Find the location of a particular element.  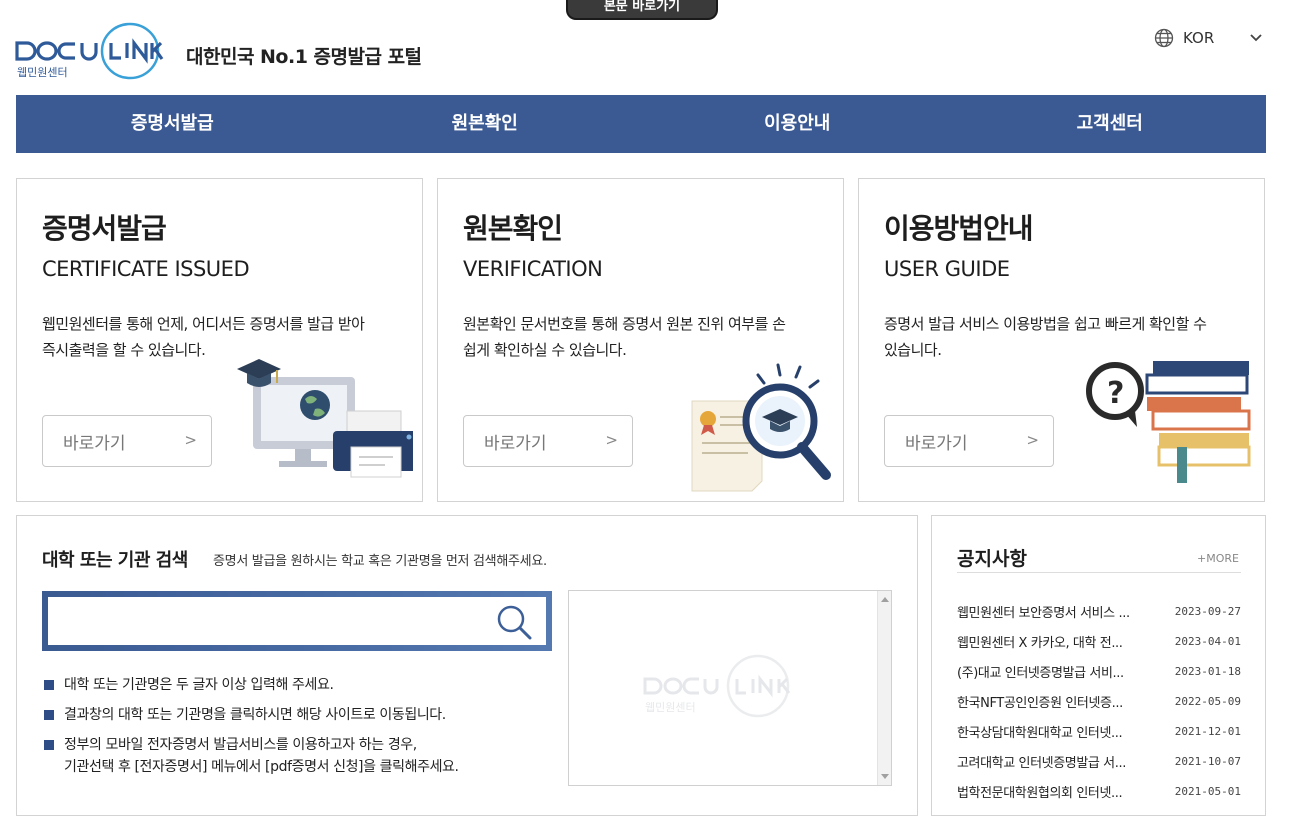

language-selector: KOR is located at coordinates (1208, 38).